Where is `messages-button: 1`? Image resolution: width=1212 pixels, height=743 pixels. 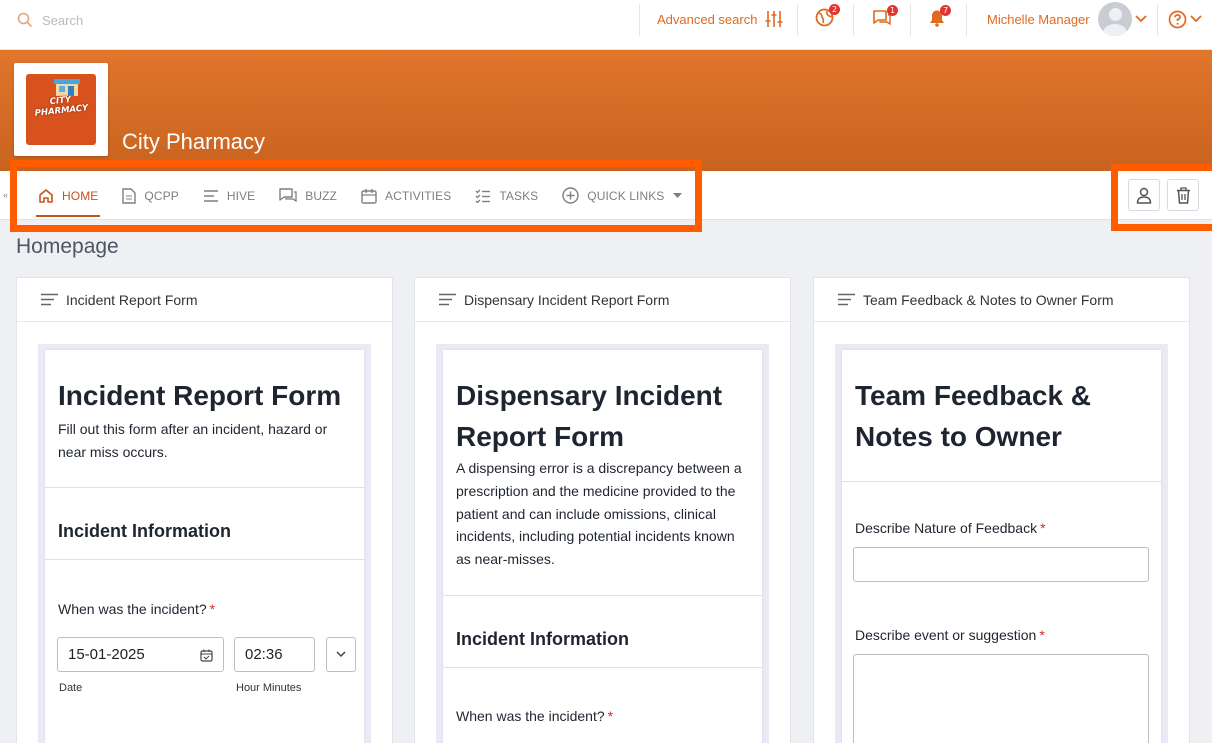 messages-button: 1 is located at coordinates (885, 19).